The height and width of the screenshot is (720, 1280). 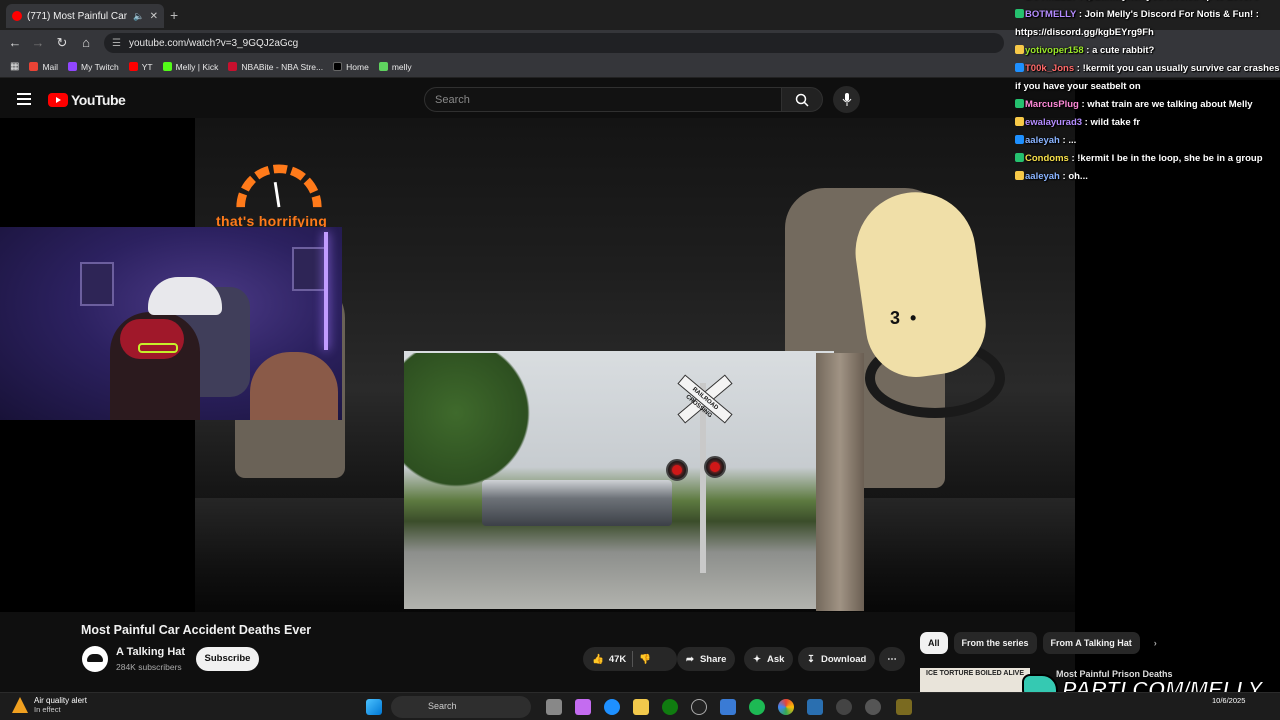 I want to click on home-icon: ⌂, so click(x=86, y=42).